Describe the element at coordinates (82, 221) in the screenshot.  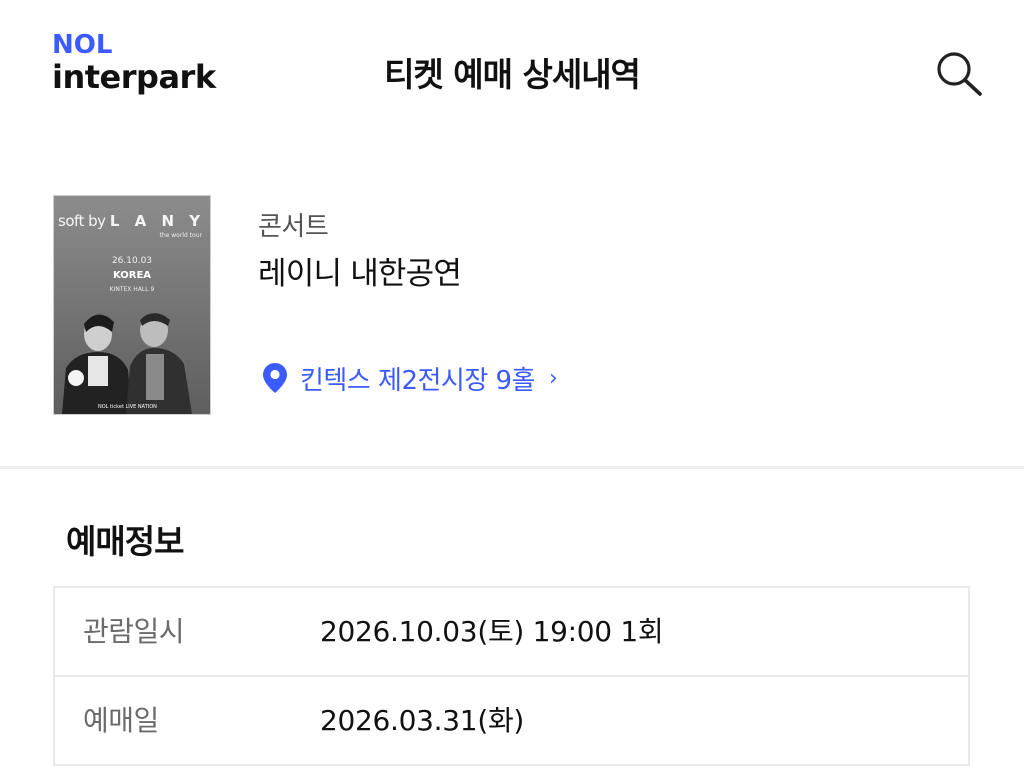
I see `poster-headline-prefix: soft by` at that location.